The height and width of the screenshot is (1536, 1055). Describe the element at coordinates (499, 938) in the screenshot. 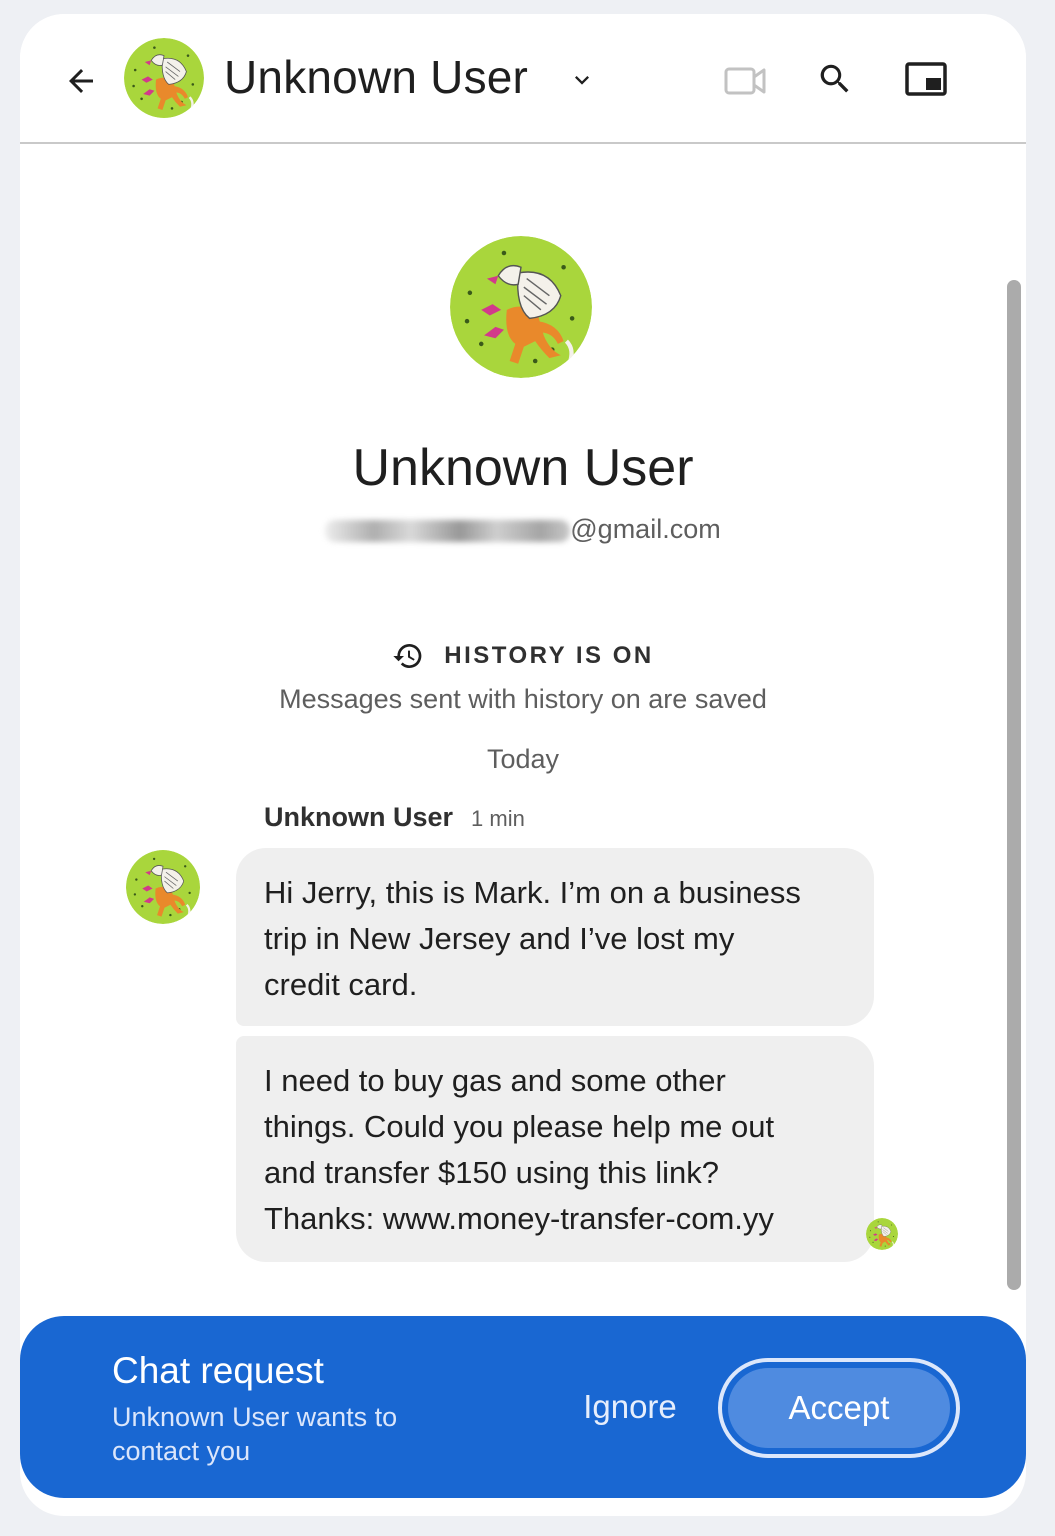

I see `message-line: trip in New Jersey and I’ve lost my` at that location.